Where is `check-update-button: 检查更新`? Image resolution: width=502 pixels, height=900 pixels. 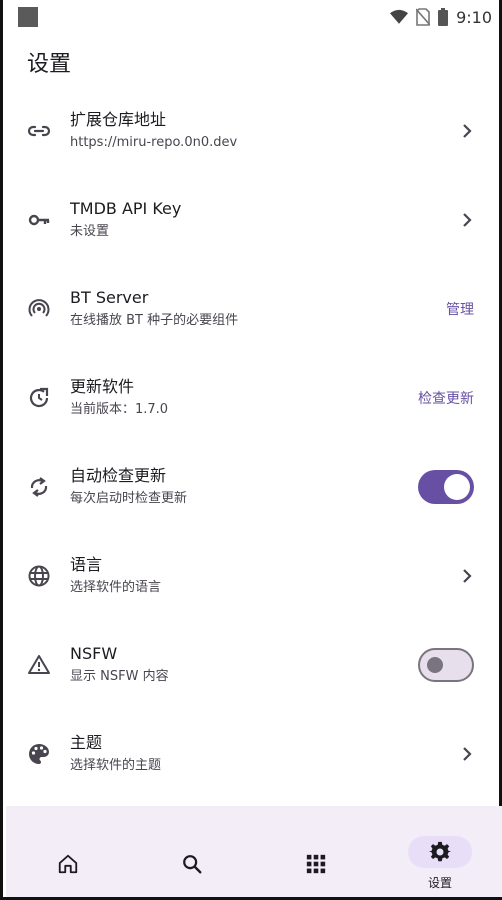
check-update-button: 检查更新 is located at coordinates (446, 398).